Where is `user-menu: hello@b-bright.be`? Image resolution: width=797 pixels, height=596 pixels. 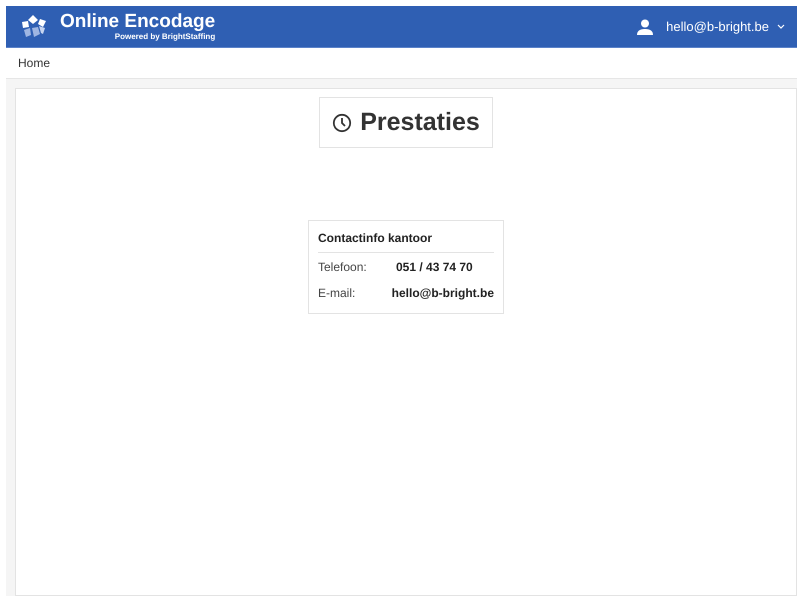 user-menu: hello@b-bright.be is located at coordinates (717, 26).